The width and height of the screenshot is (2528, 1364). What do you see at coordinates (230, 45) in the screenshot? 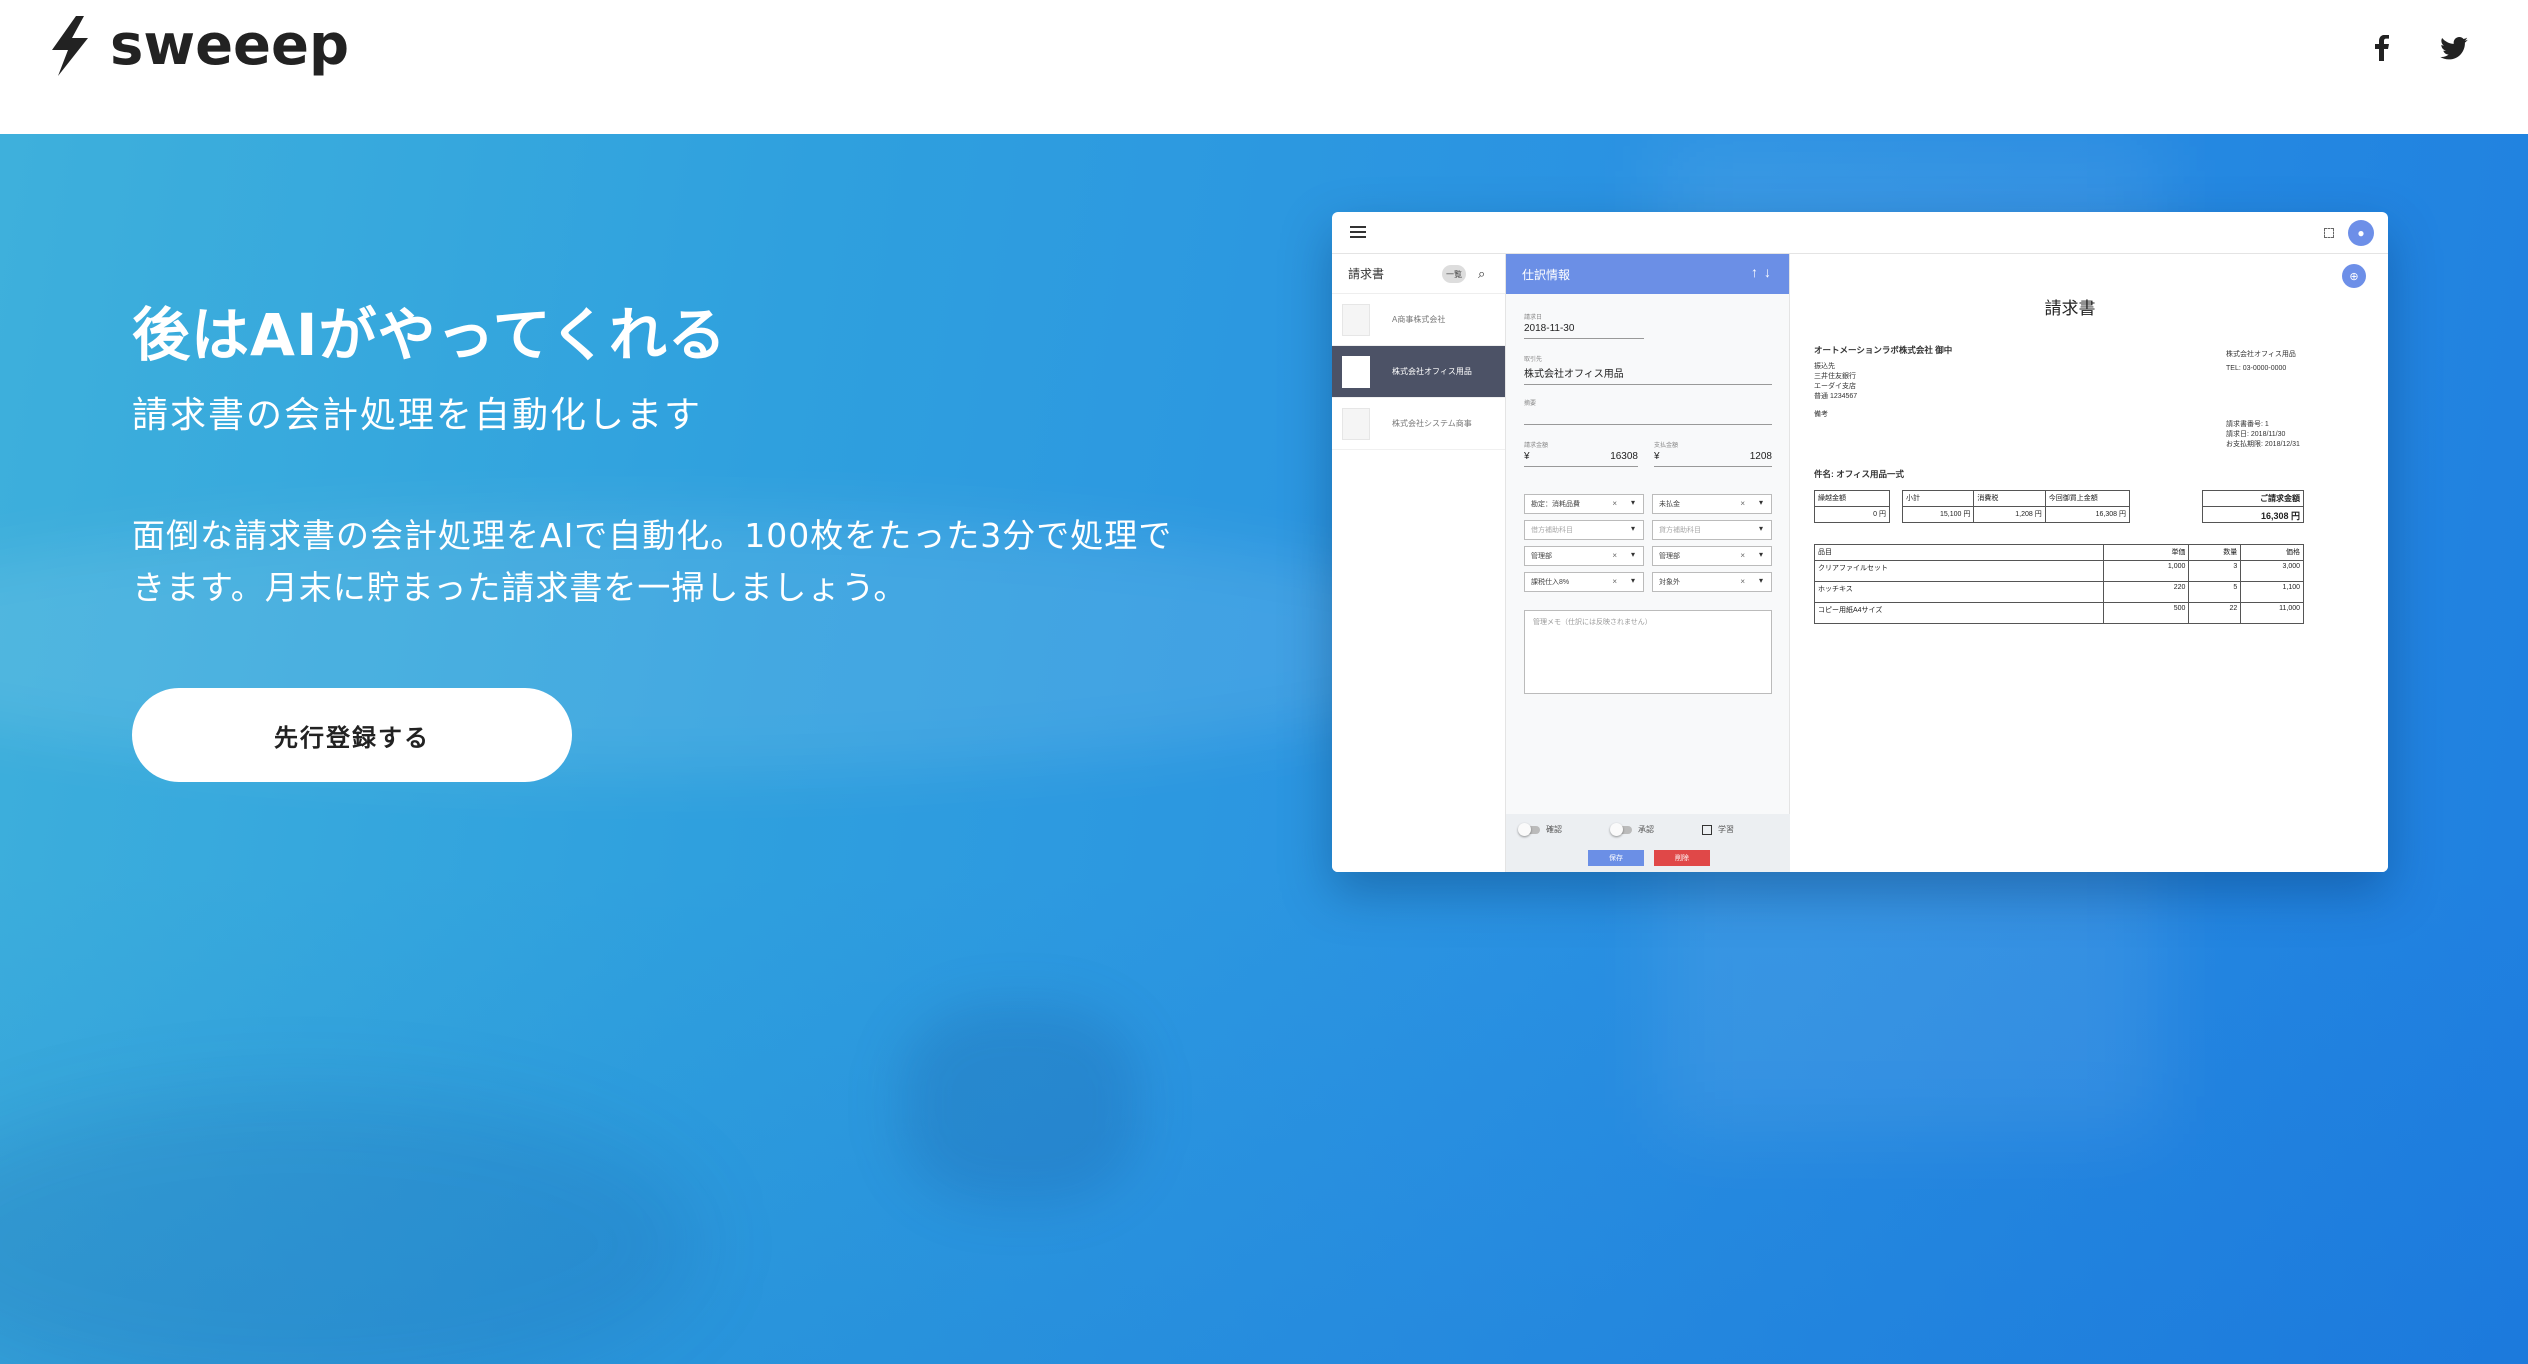
I see `brand-name: sweeep` at bounding box center [230, 45].